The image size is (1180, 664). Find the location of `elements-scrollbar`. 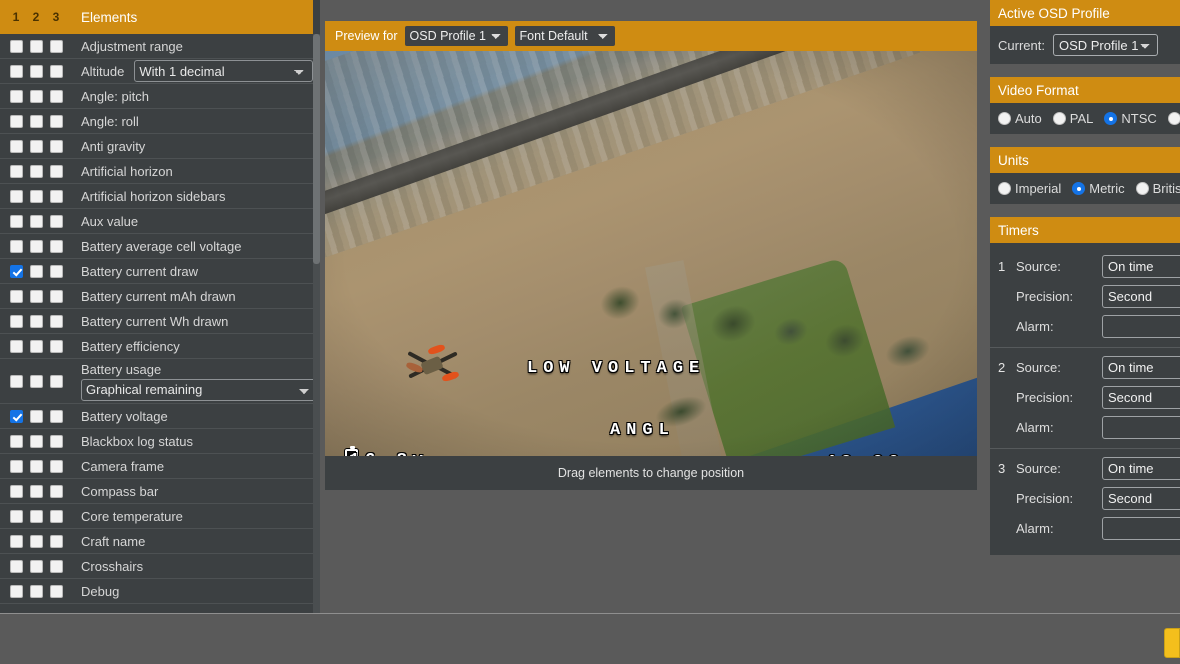

elements-scrollbar is located at coordinates (316, 323).